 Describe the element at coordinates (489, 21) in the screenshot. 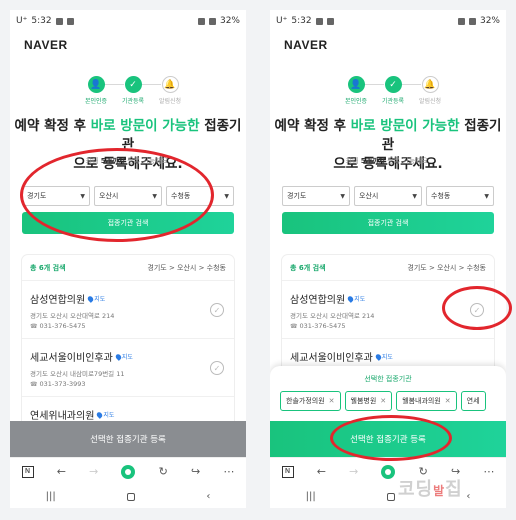

I see `battery-level: 32%` at that location.